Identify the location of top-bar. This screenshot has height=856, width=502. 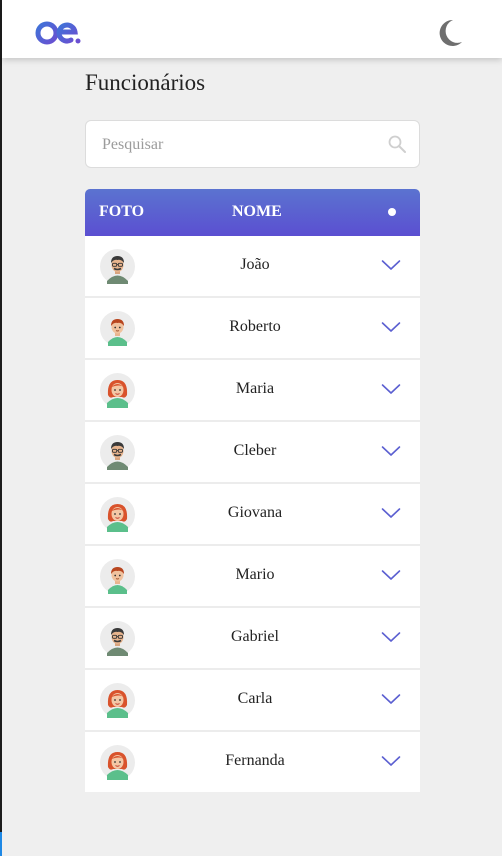
(252, 29).